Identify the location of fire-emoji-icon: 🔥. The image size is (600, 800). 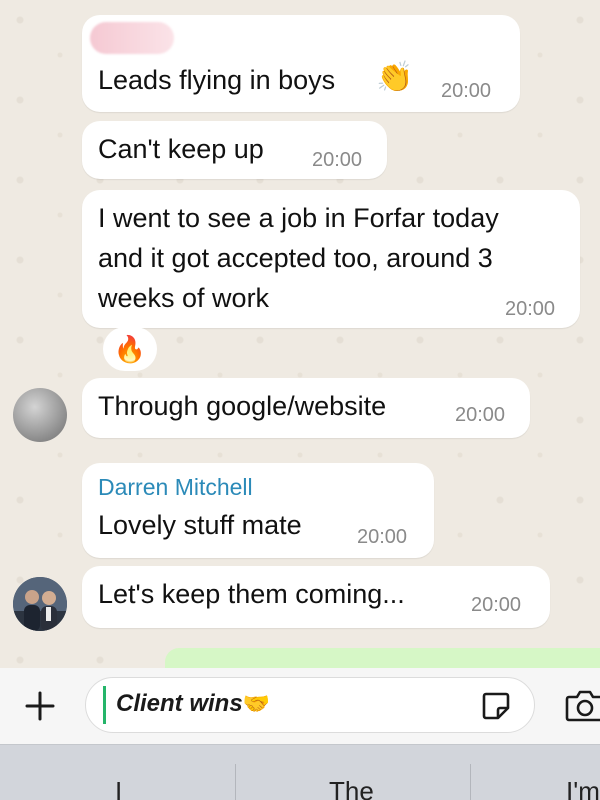
(130, 348).